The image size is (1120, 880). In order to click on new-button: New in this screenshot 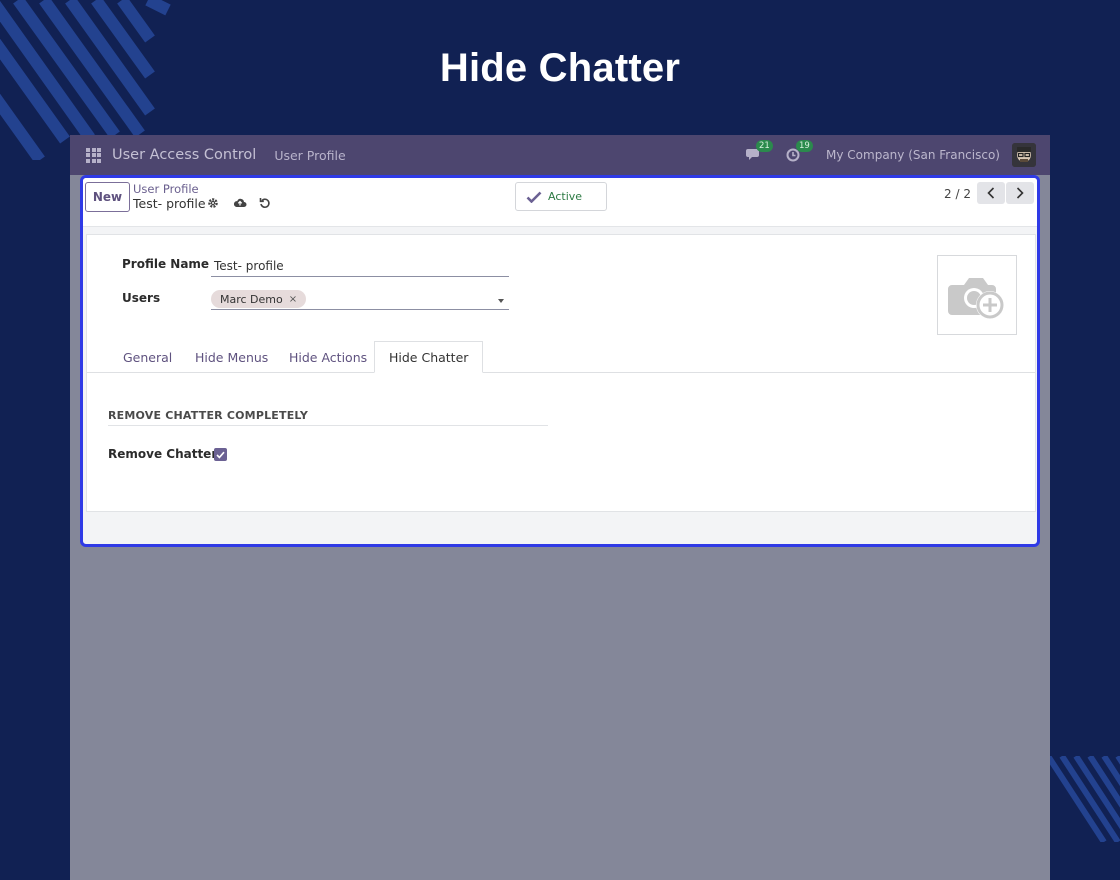, I will do `click(107, 197)`.